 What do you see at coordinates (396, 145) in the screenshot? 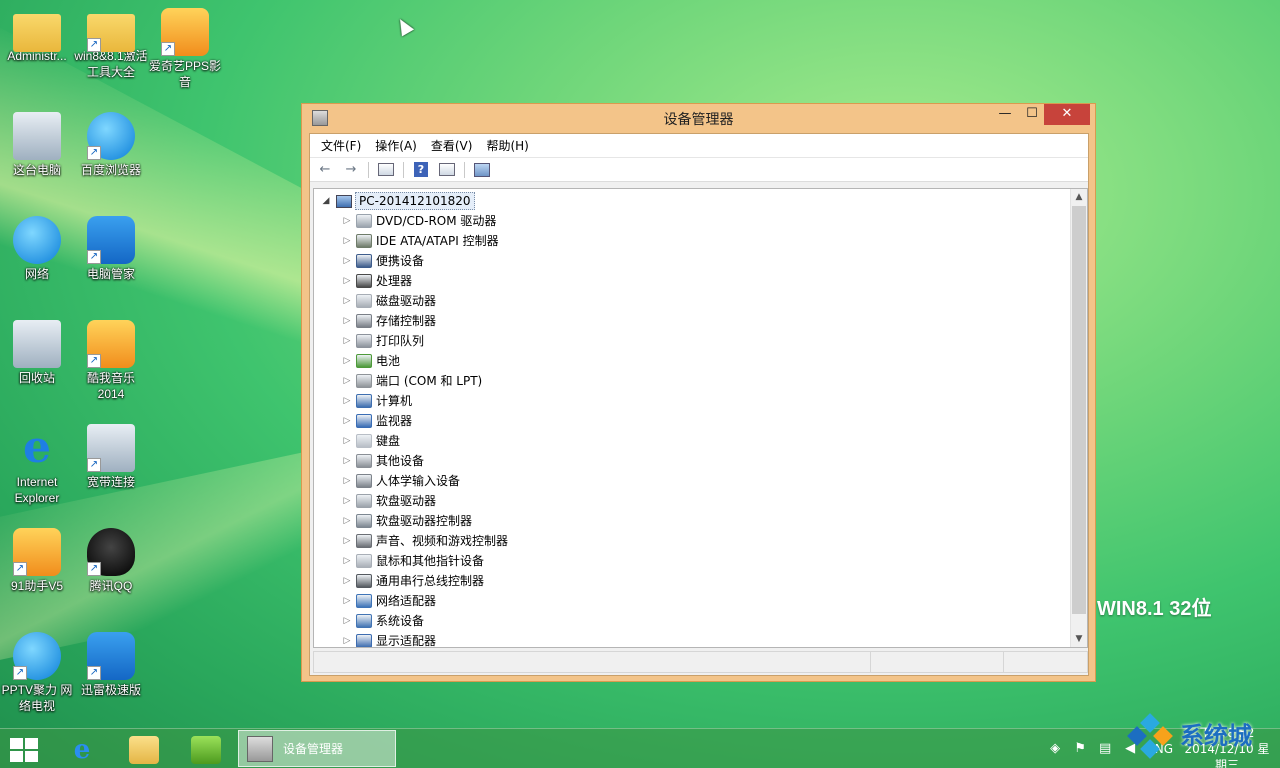
I see `menu-action: 操作(A)` at bounding box center [396, 145].